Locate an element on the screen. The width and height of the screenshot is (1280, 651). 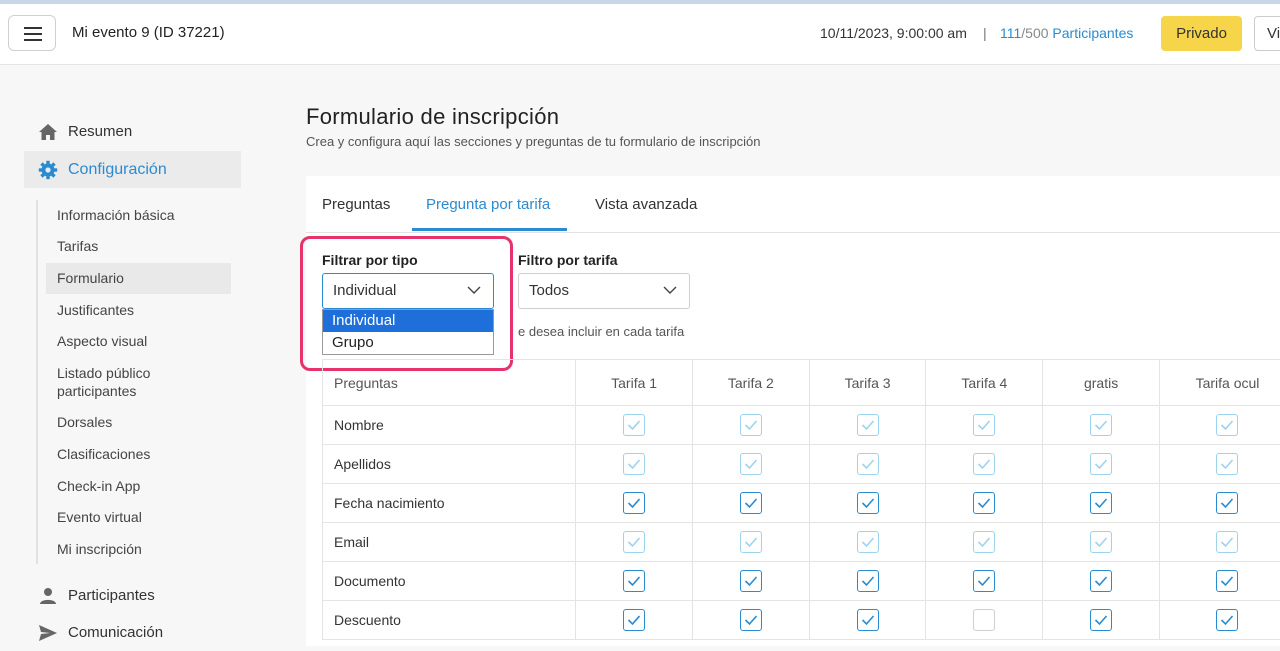
view-button: Vi is located at coordinates (1267, 33).